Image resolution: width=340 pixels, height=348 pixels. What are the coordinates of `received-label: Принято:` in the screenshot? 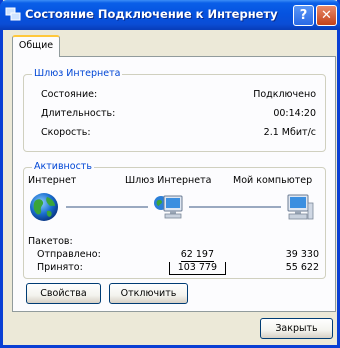 It's located at (60, 267).